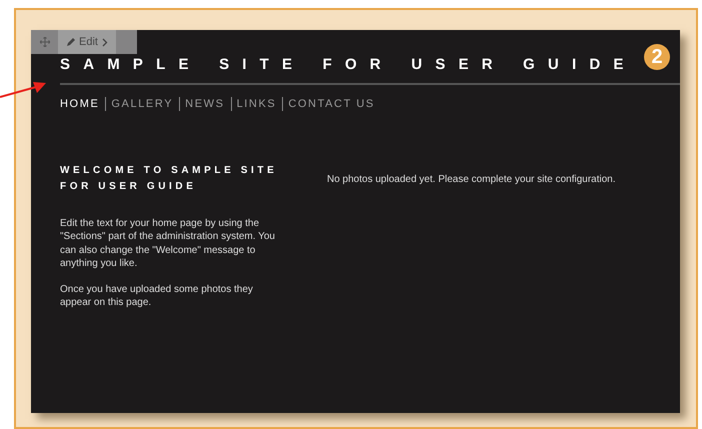  Describe the element at coordinates (83, 104) in the screenshot. I see `nav-link: HOME` at that location.